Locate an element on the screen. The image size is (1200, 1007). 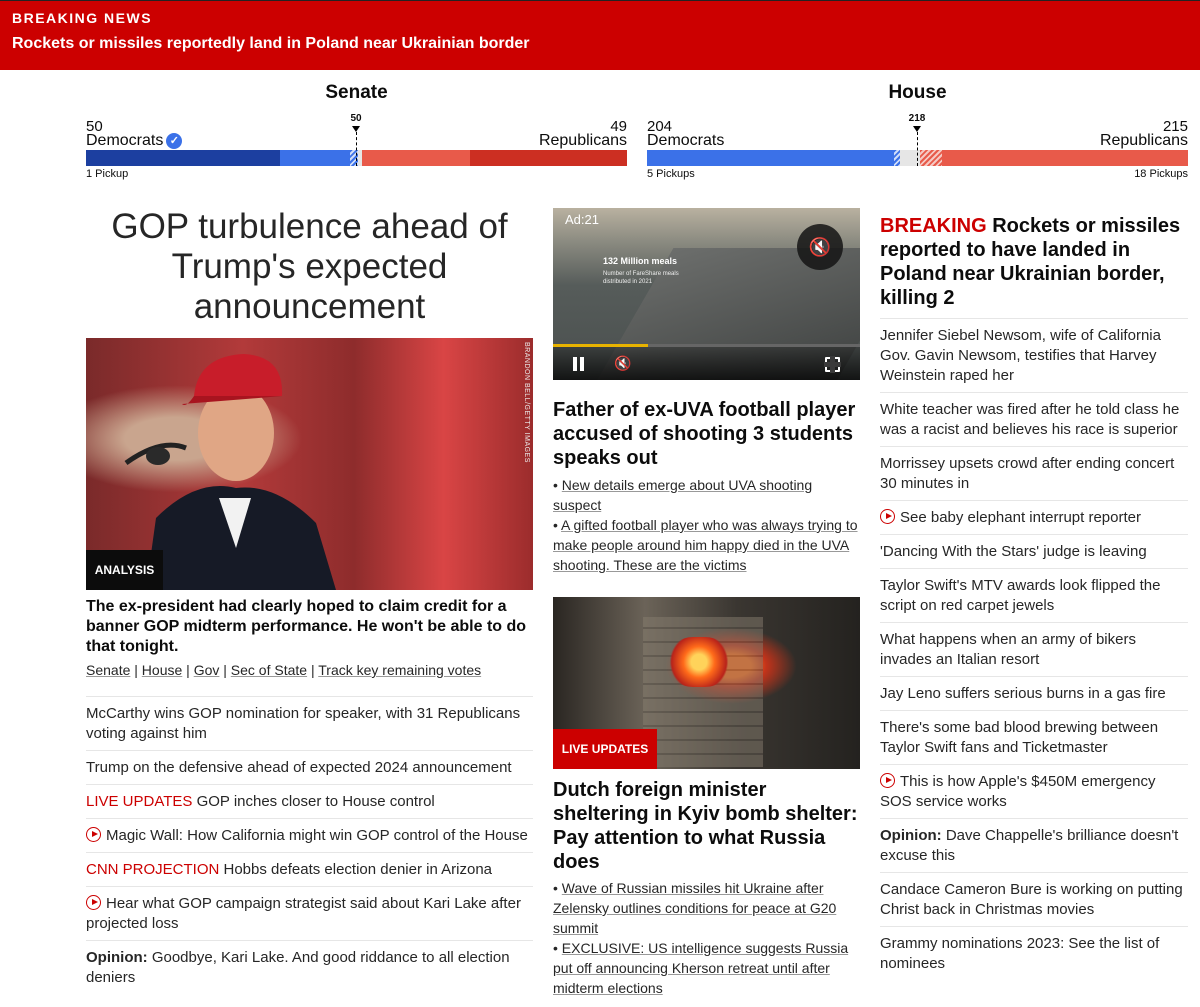
video-progress-fill is located at coordinates (601, 345).